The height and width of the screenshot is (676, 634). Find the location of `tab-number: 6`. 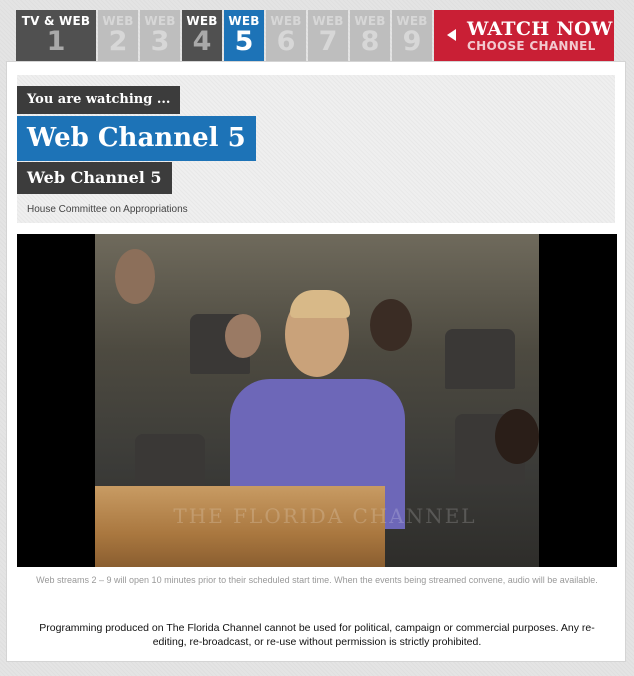

tab-number: 6 is located at coordinates (286, 41).